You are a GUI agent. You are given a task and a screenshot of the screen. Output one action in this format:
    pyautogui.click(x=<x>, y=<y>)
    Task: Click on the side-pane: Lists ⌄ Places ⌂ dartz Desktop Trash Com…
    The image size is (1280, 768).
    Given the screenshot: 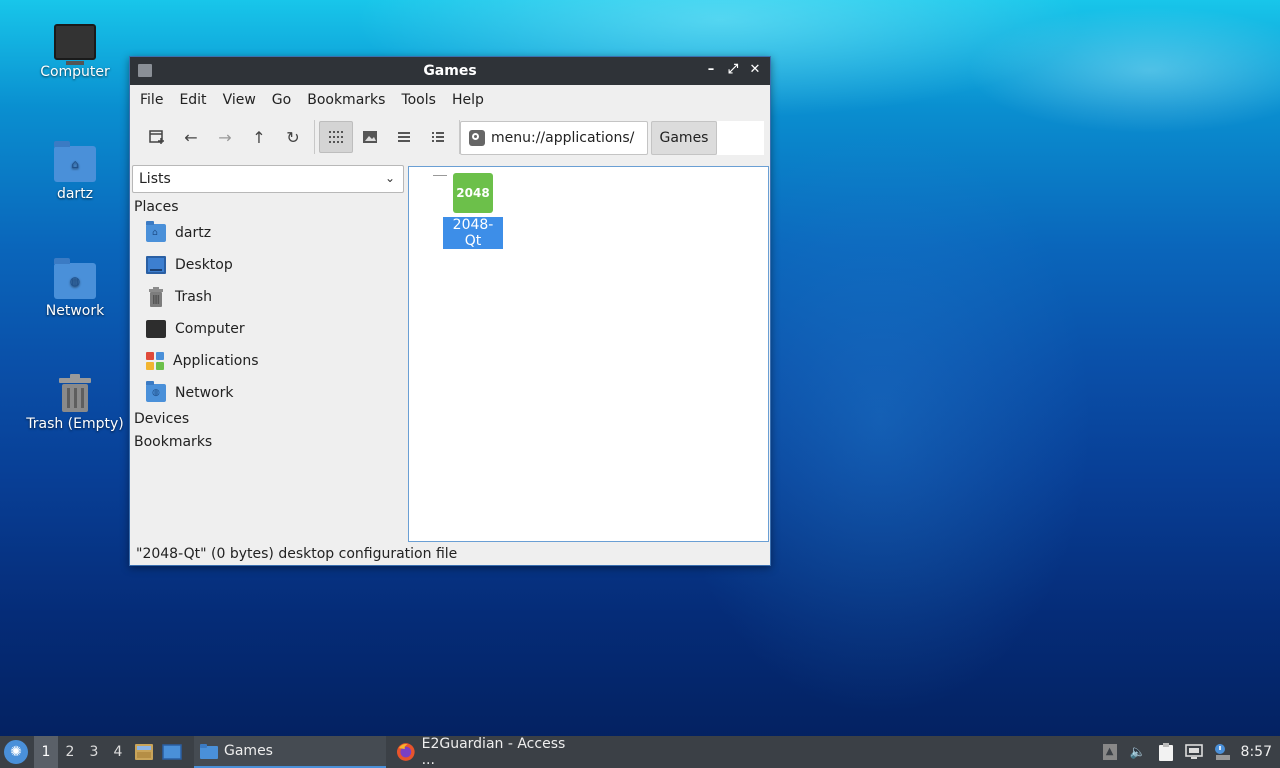 What is the action you would take?
    pyautogui.click(x=268, y=355)
    